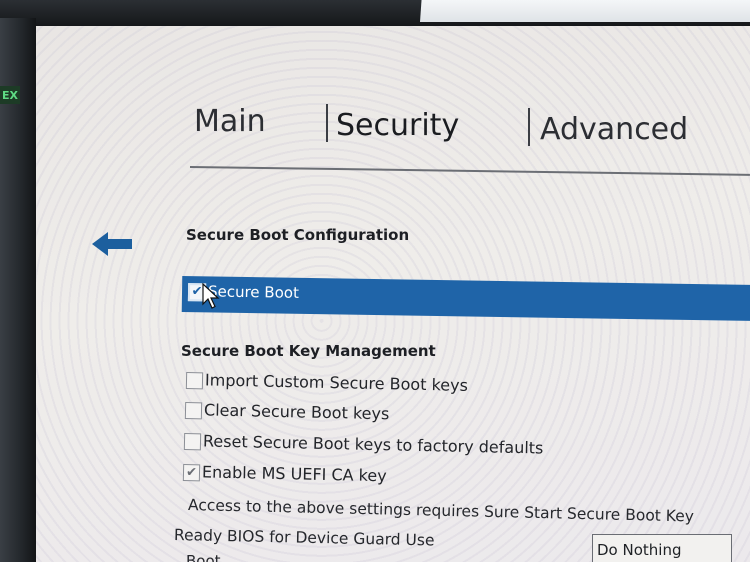  What do you see at coordinates (465, 299) in the screenshot?
I see `secure-boot-option-row: ✔ Secure Boot` at bounding box center [465, 299].